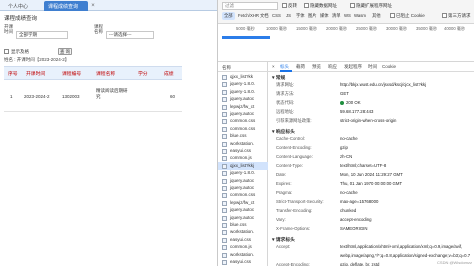 The image size is (474, 266). I want to click on request-name: lepwjz/fw_ct, so click(242, 202).